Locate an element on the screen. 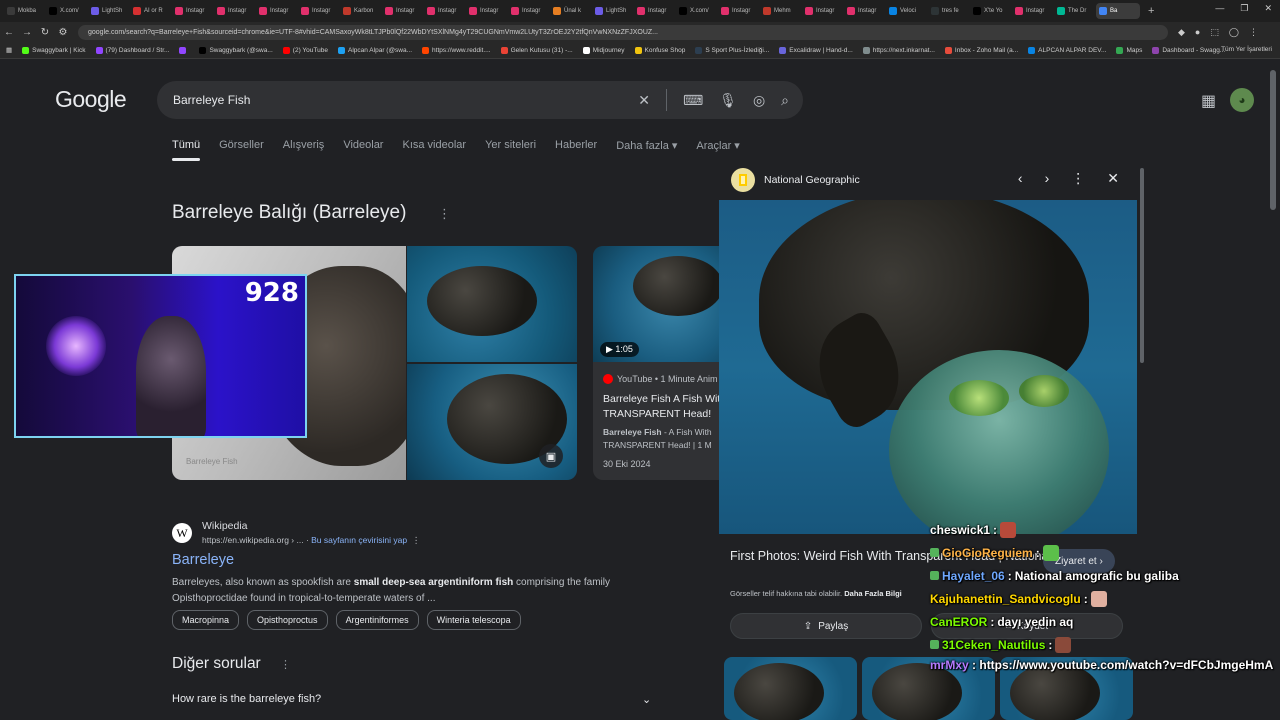 This screenshot has height=720, width=1280. related-chip: Macropinna is located at coordinates (206, 620).